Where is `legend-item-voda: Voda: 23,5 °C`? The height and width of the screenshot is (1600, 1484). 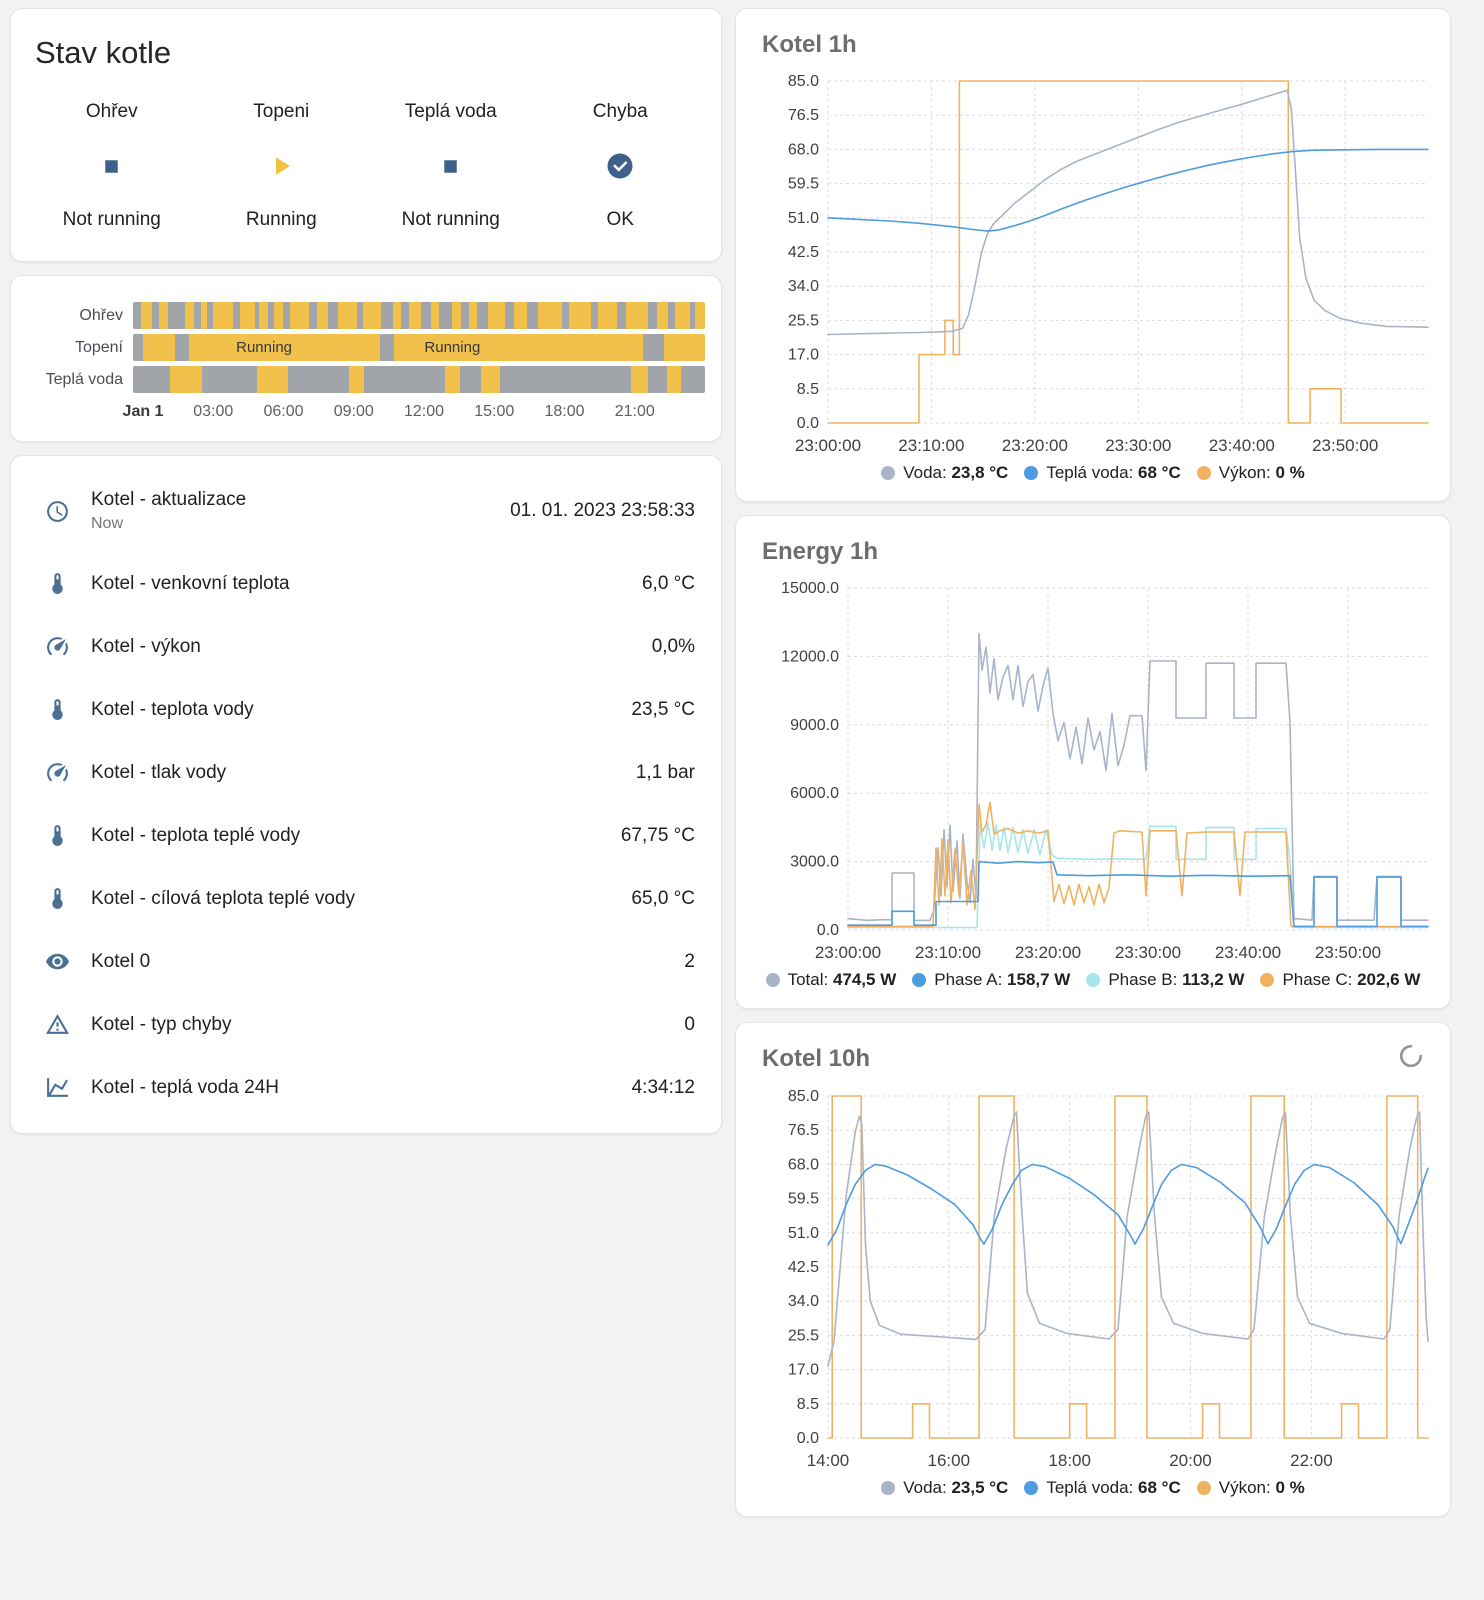 legend-item-voda: Voda: 23,5 °C is located at coordinates (944, 1488).